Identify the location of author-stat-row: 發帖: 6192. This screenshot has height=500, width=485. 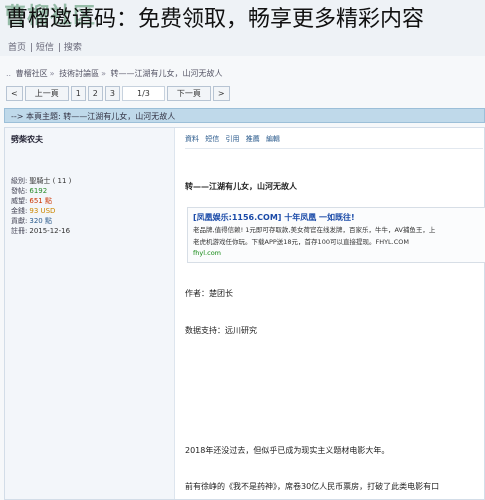
(41, 191).